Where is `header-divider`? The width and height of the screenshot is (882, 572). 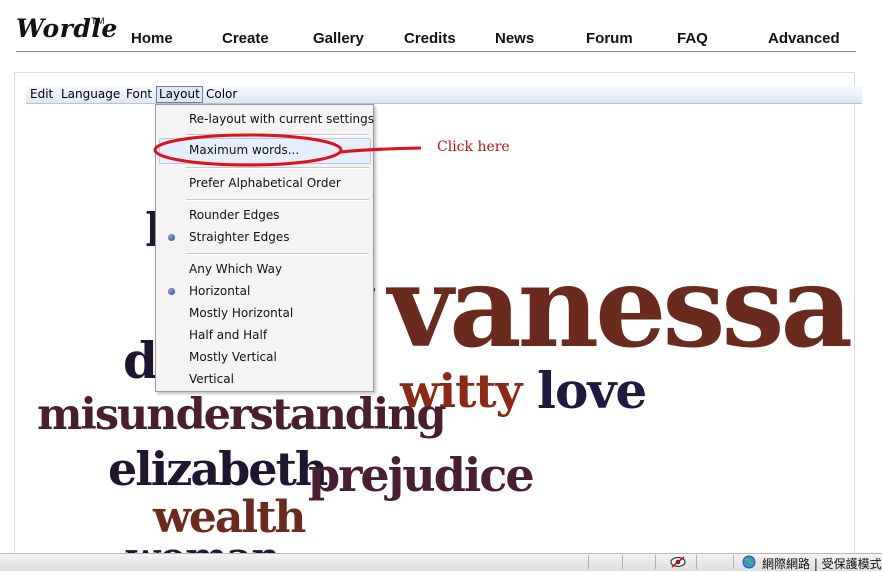
header-divider is located at coordinates (436, 51).